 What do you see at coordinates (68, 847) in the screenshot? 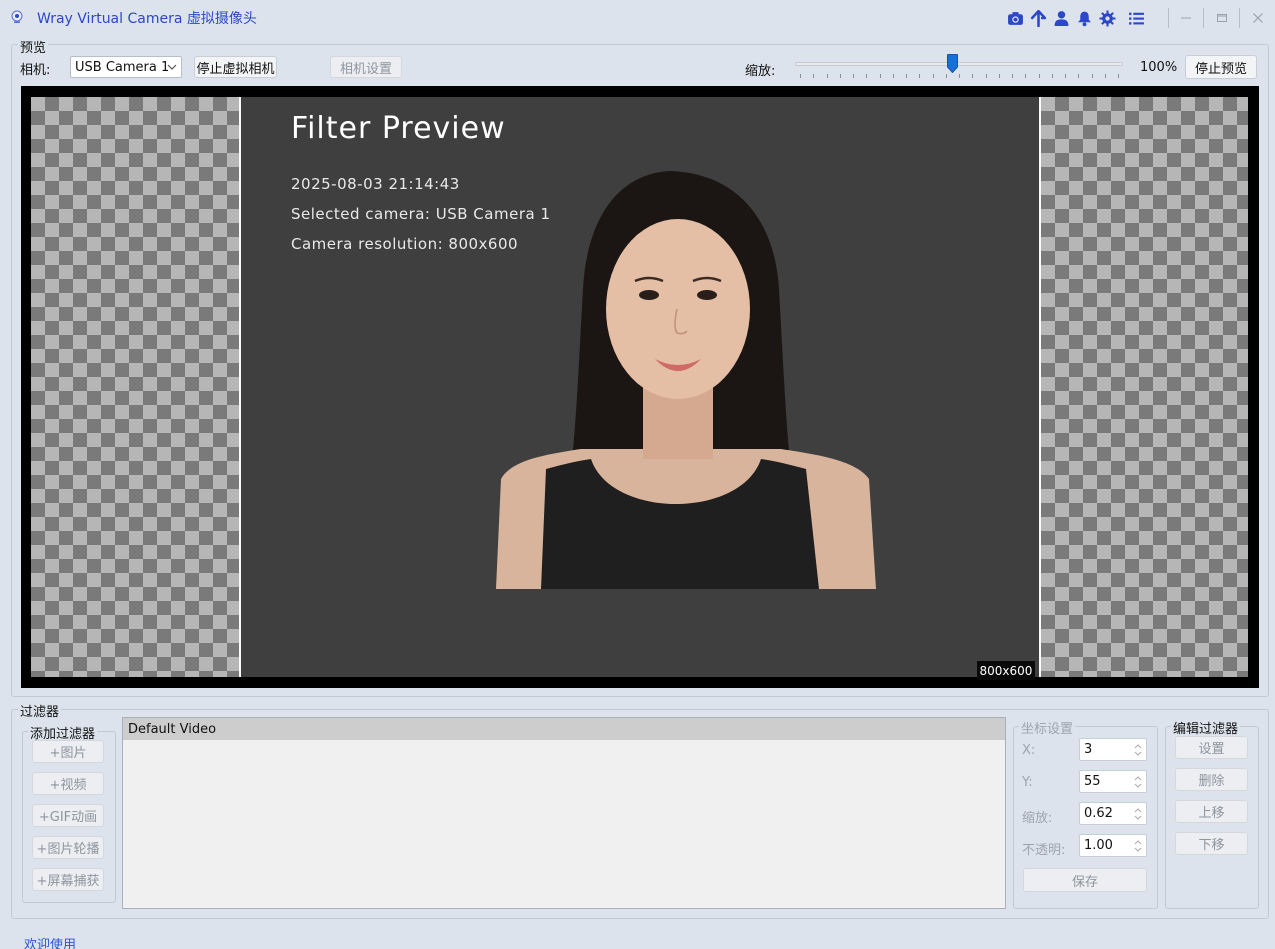
I see `add-slideshow-button: +图片轮播` at bounding box center [68, 847].